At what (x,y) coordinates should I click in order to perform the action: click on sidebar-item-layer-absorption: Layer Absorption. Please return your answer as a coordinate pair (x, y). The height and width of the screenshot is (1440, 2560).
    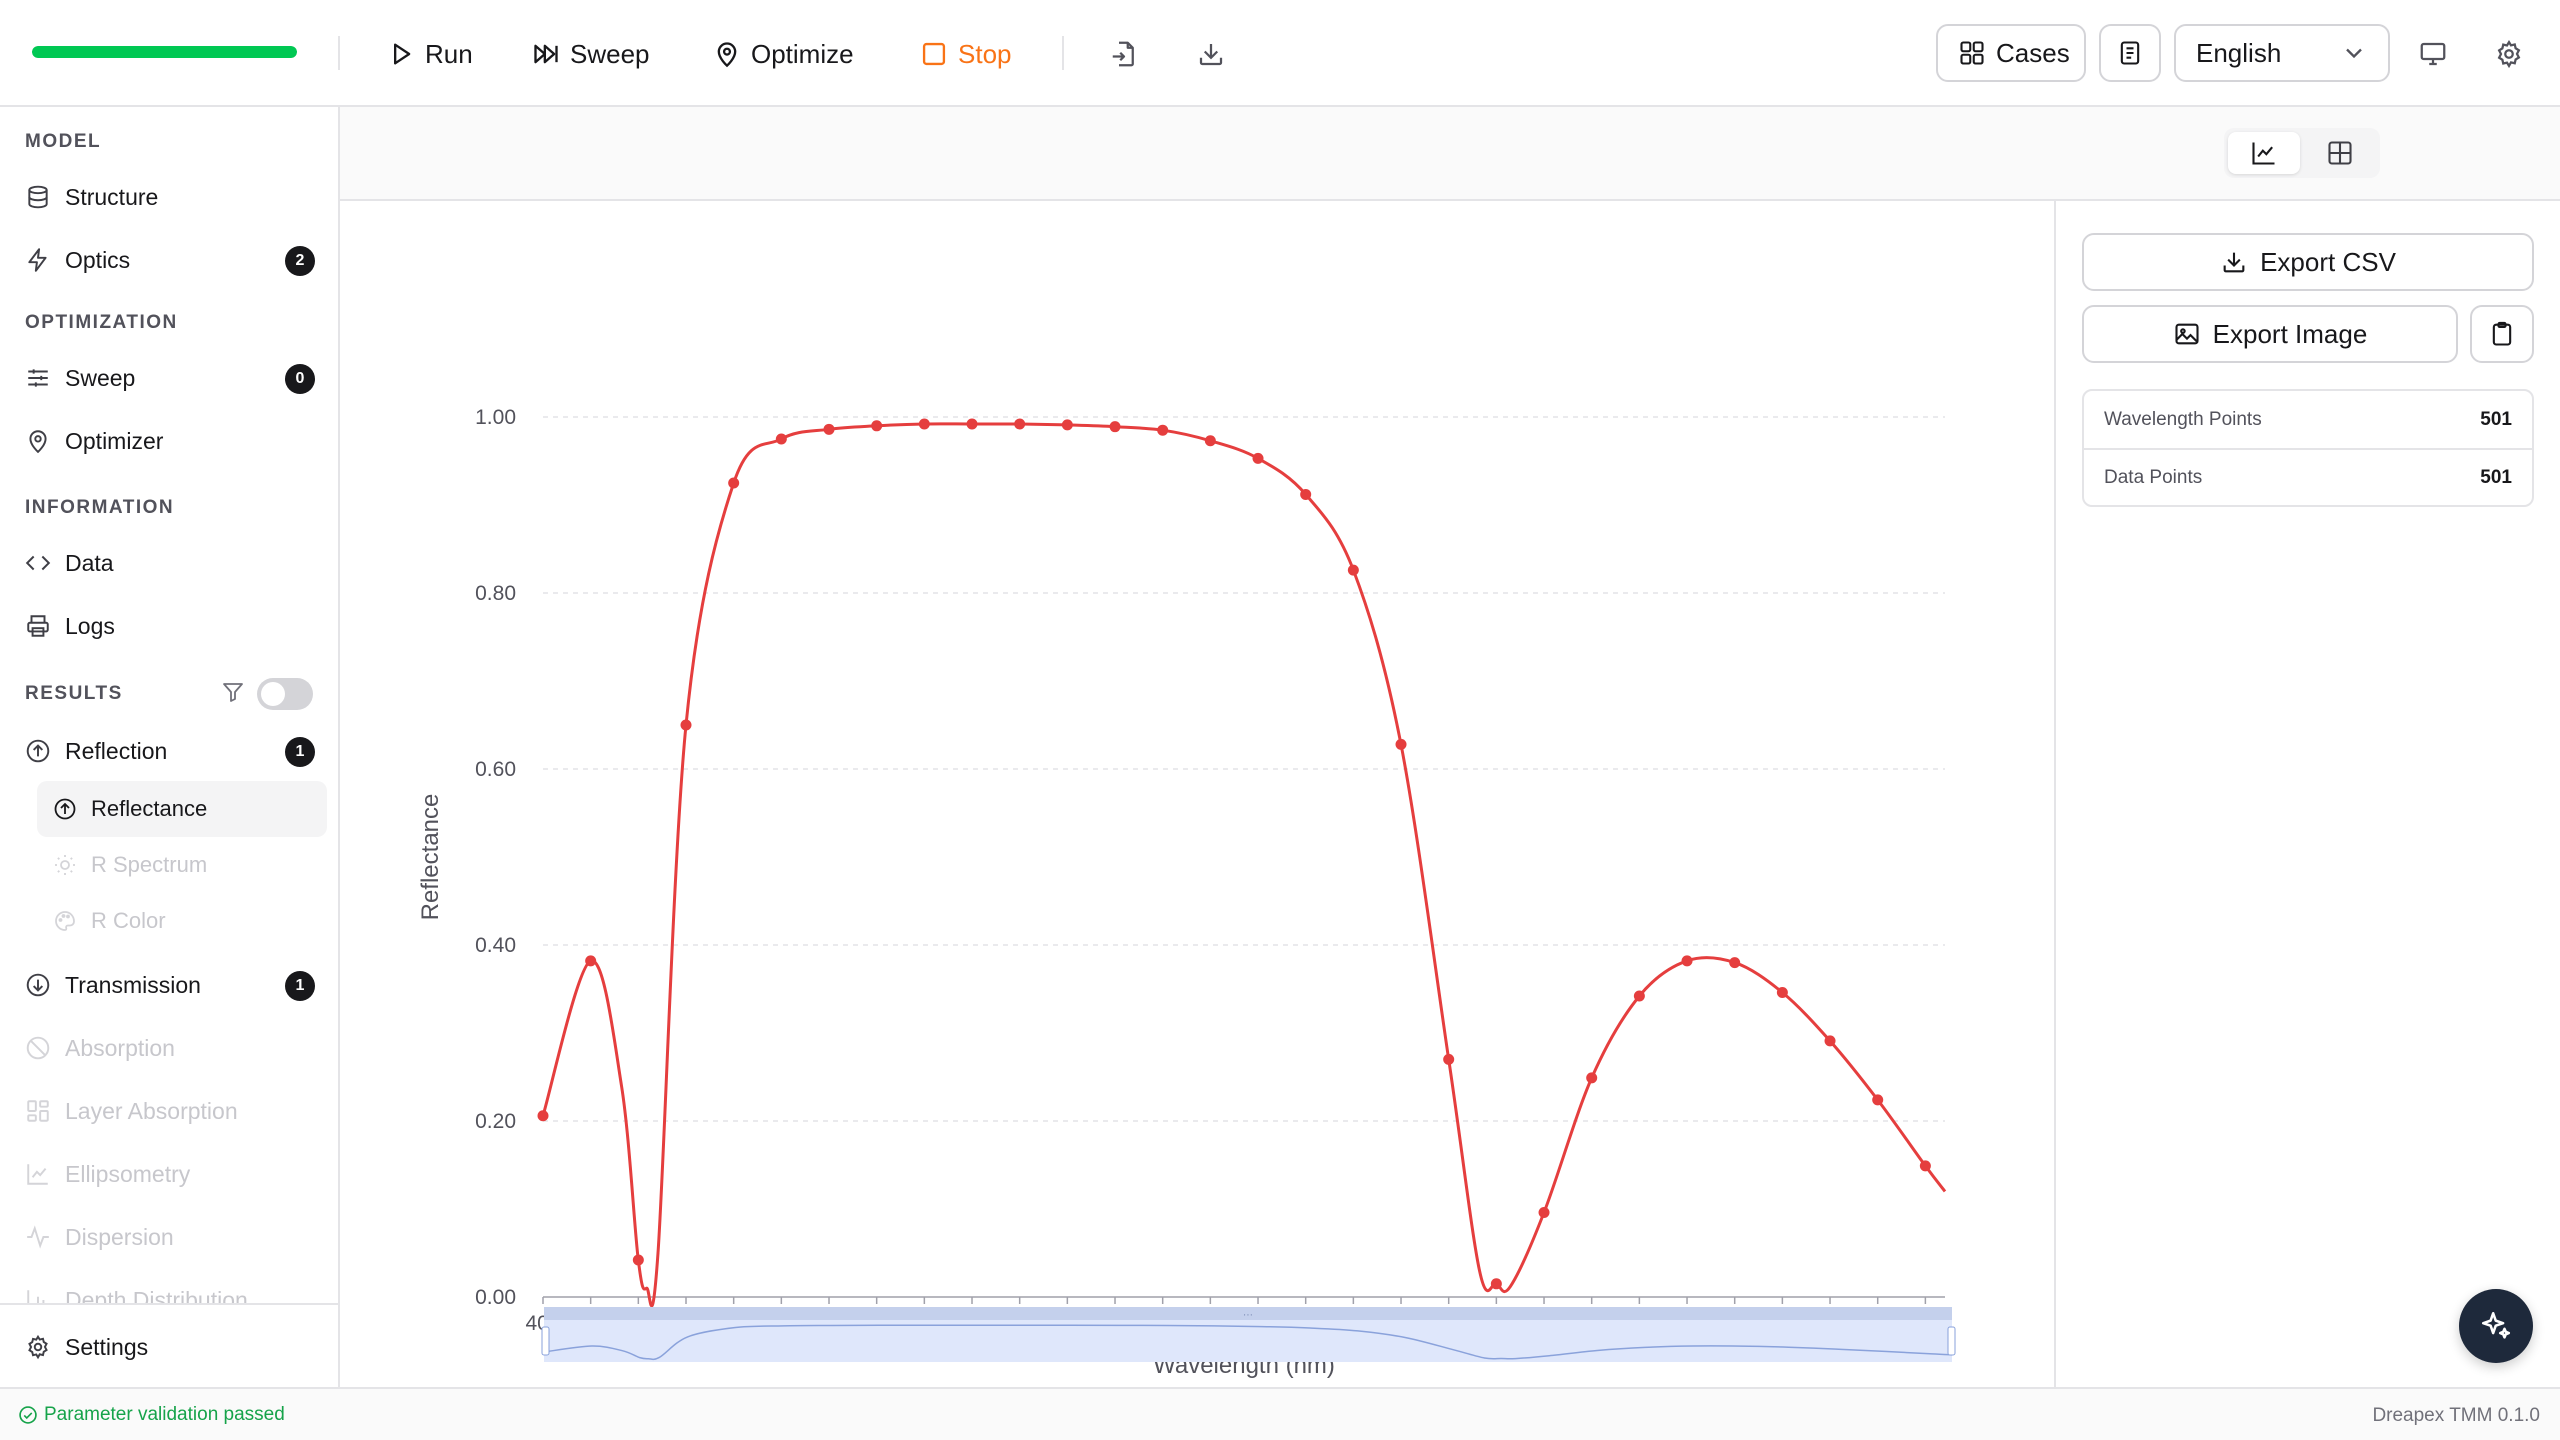
    Looking at the image, I should click on (170, 1111).